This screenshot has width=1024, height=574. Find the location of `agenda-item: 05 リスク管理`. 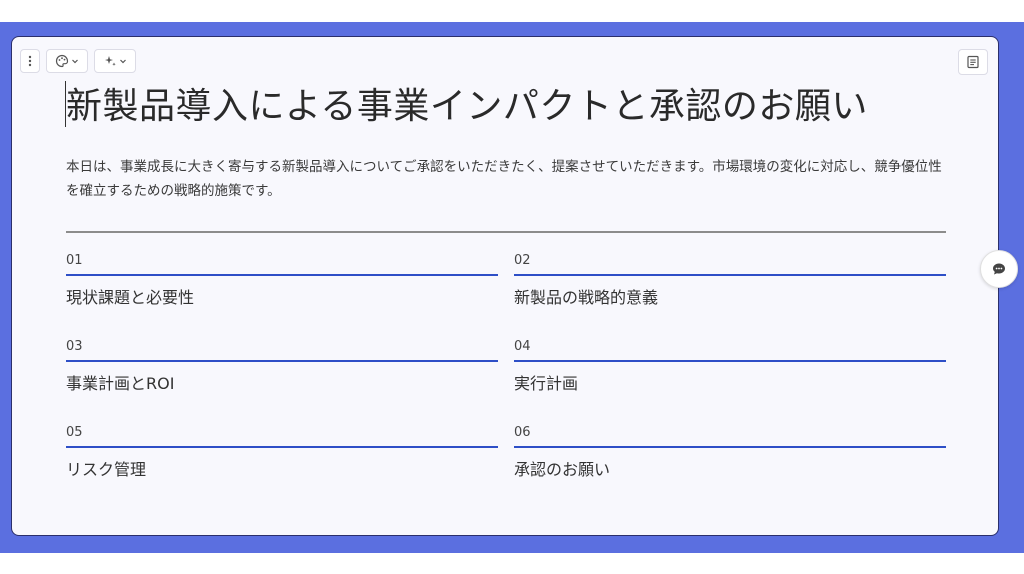

agenda-item: 05 リスク管理 is located at coordinates (282, 452).